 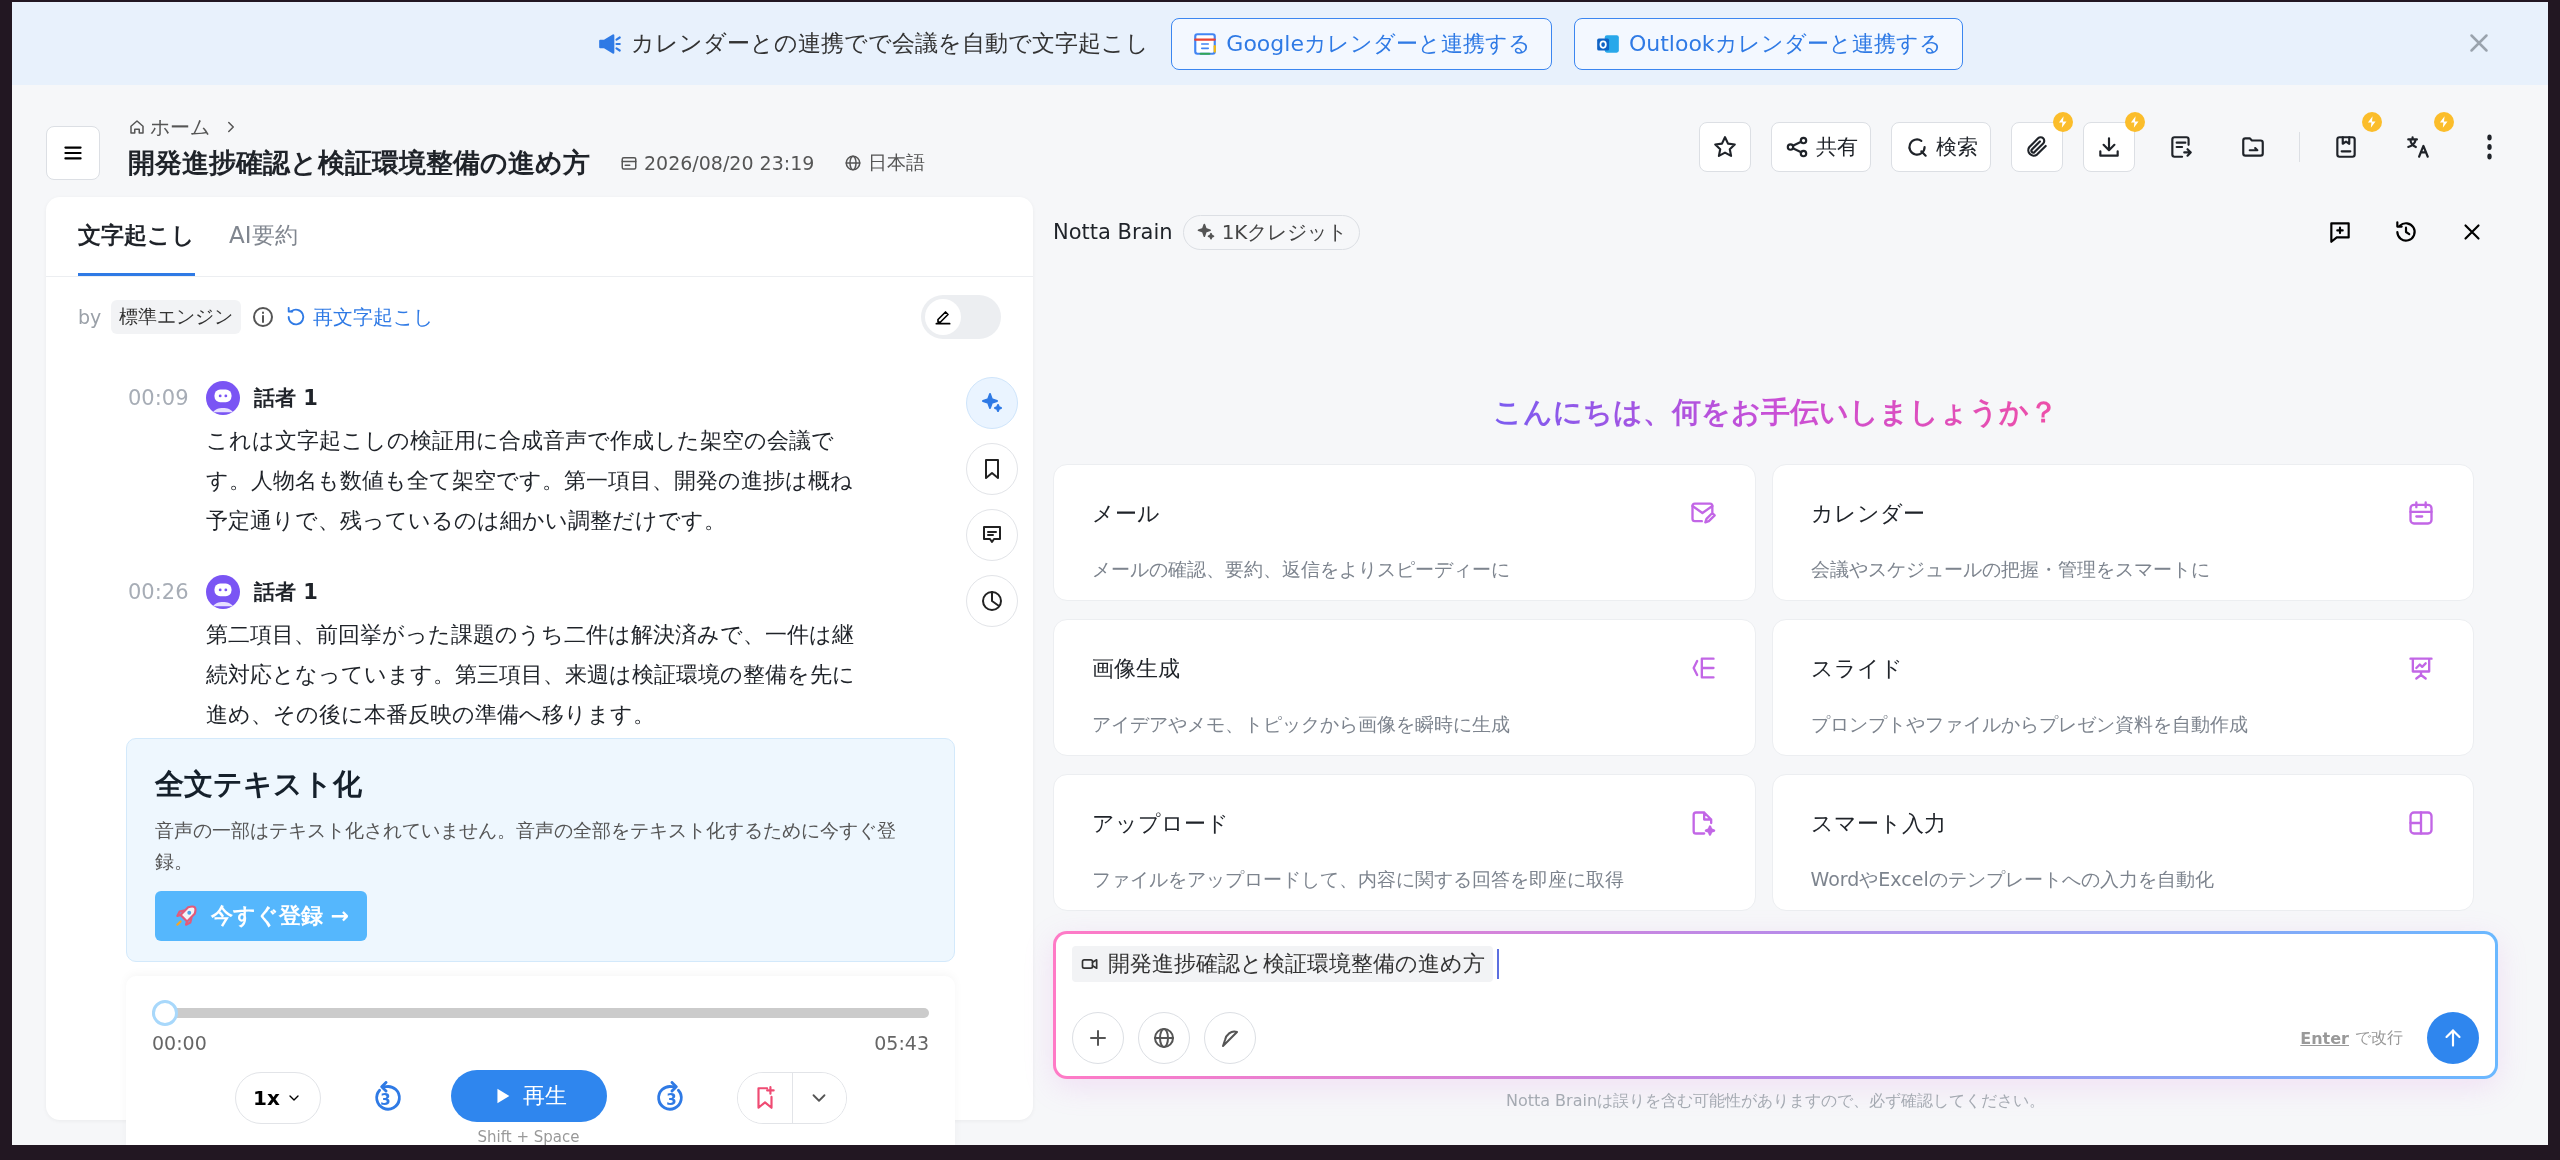 What do you see at coordinates (159, 398) in the screenshot?
I see `timestamp: 00:09` at bounding box center [159, 398].